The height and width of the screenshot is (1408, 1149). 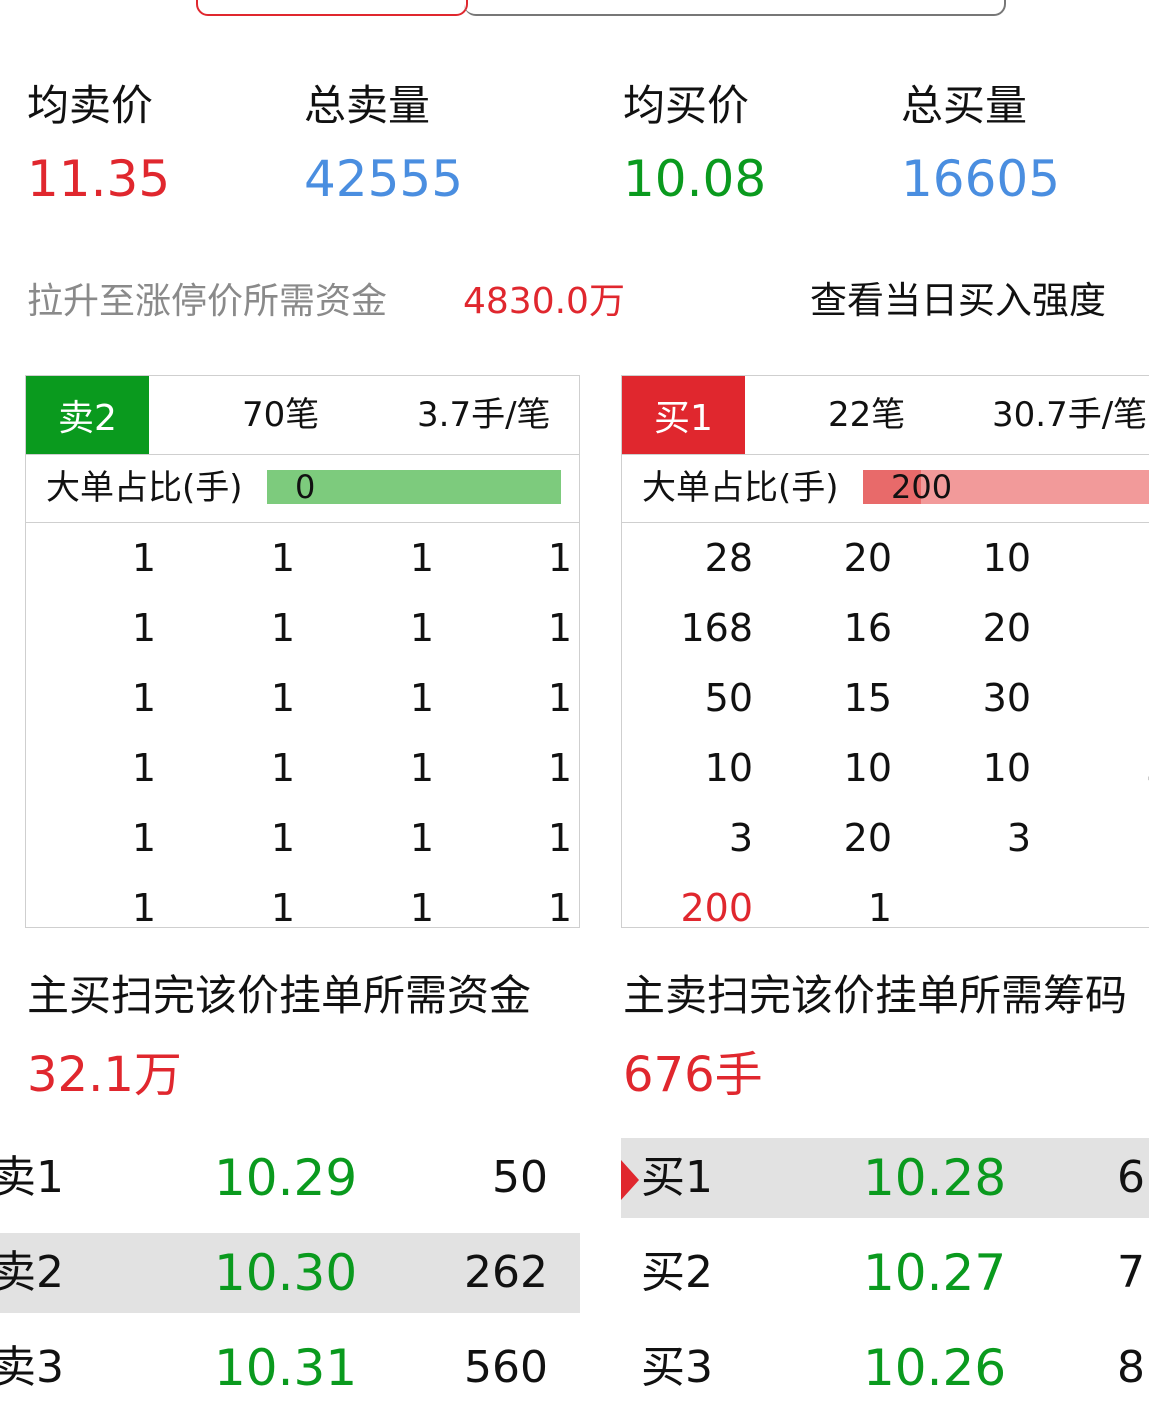 What do you see at coordinates (964, 105) in the screenshot?
I see `total-buy-volume-label: 总买量` at bounding box center [964, 105].